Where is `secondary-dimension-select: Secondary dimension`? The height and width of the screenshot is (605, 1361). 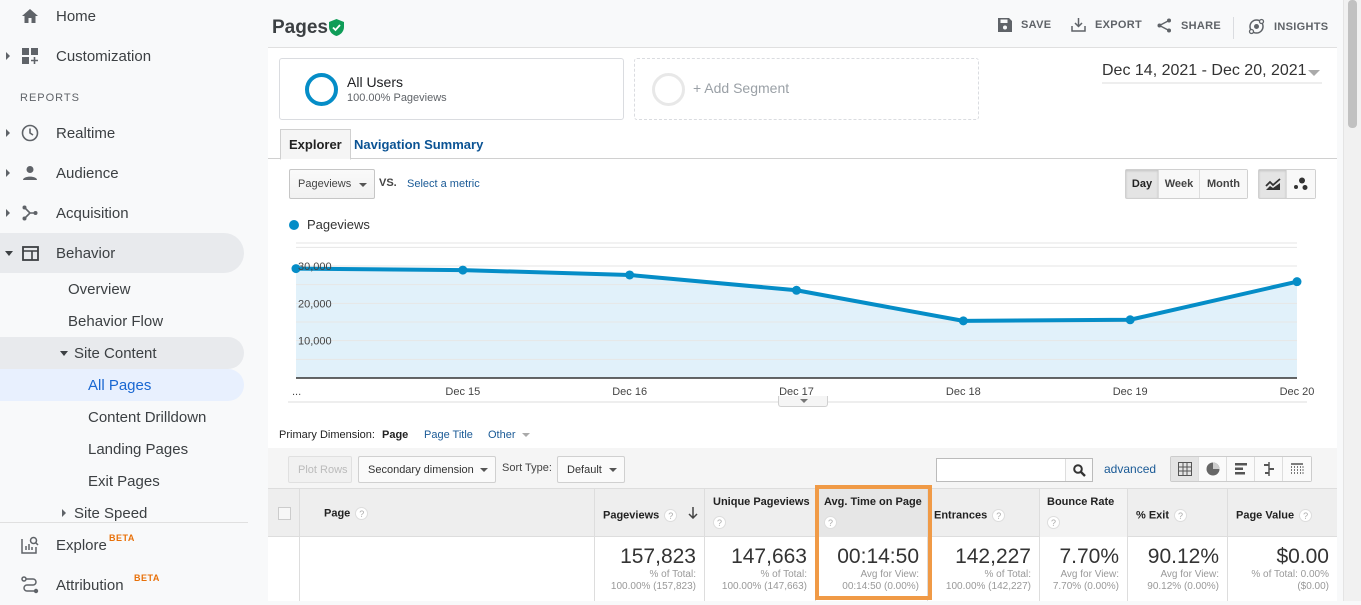
secondary-dimension-select: Secondary dimension is located at coordinates (427, 469).